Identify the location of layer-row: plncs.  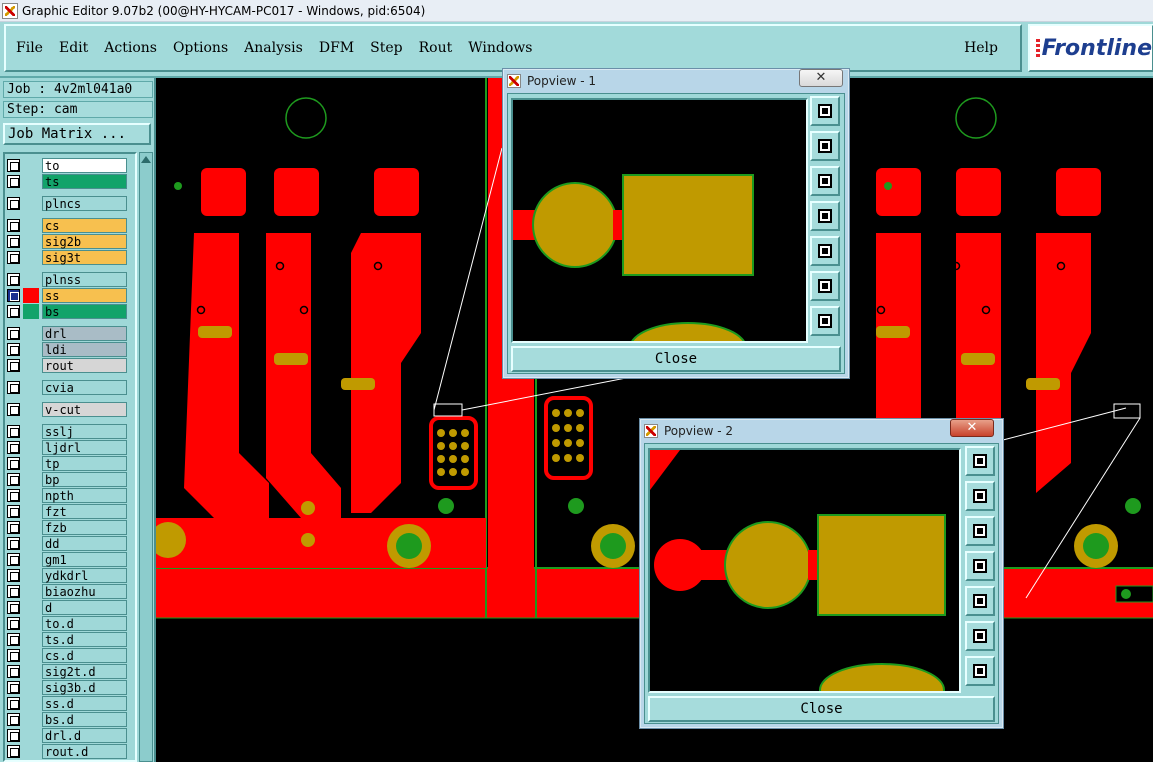
(67, 203).